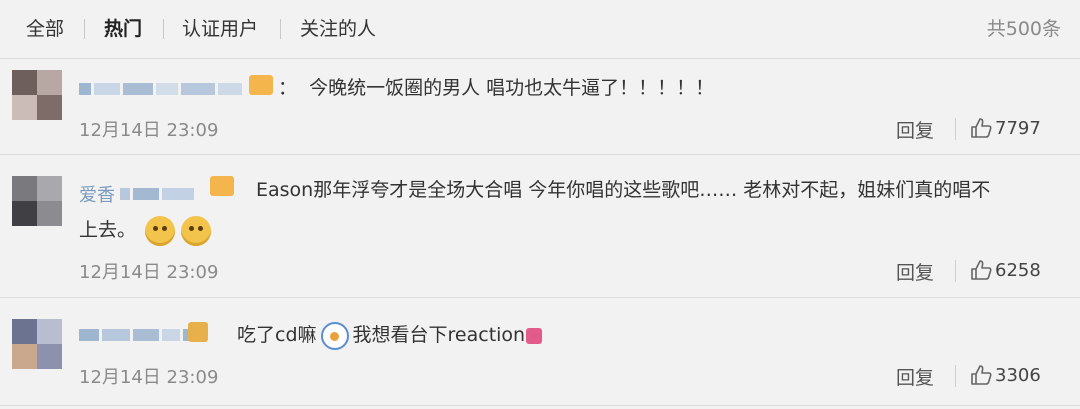 Image resolution: width=1080 pixels, height=409 pixels. Describe the element at coordinates (123, 29) in the screenshot. I see `tab-hot: 热门` at that location.